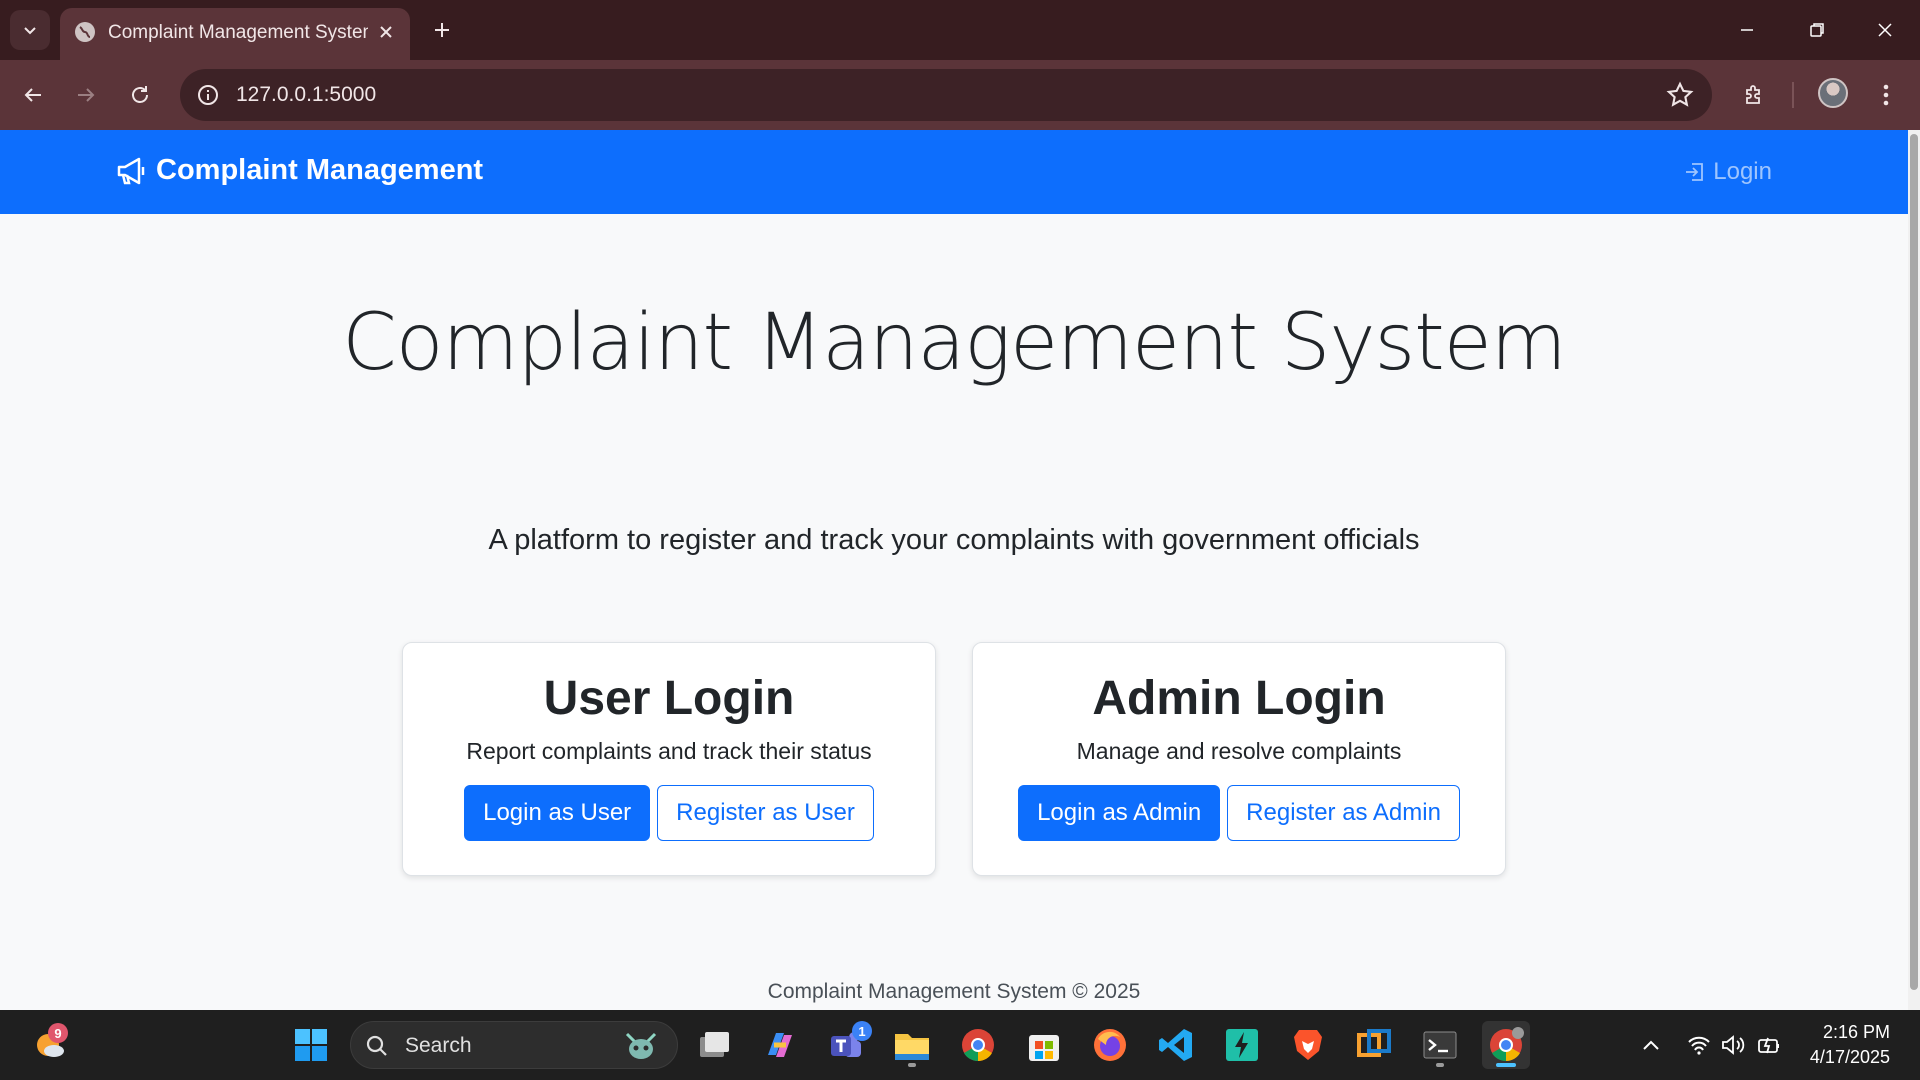  Describe the element at coordinates (1239, 751) in the screenshot. I see `card-description: Manage and resolve complaints` at that location.